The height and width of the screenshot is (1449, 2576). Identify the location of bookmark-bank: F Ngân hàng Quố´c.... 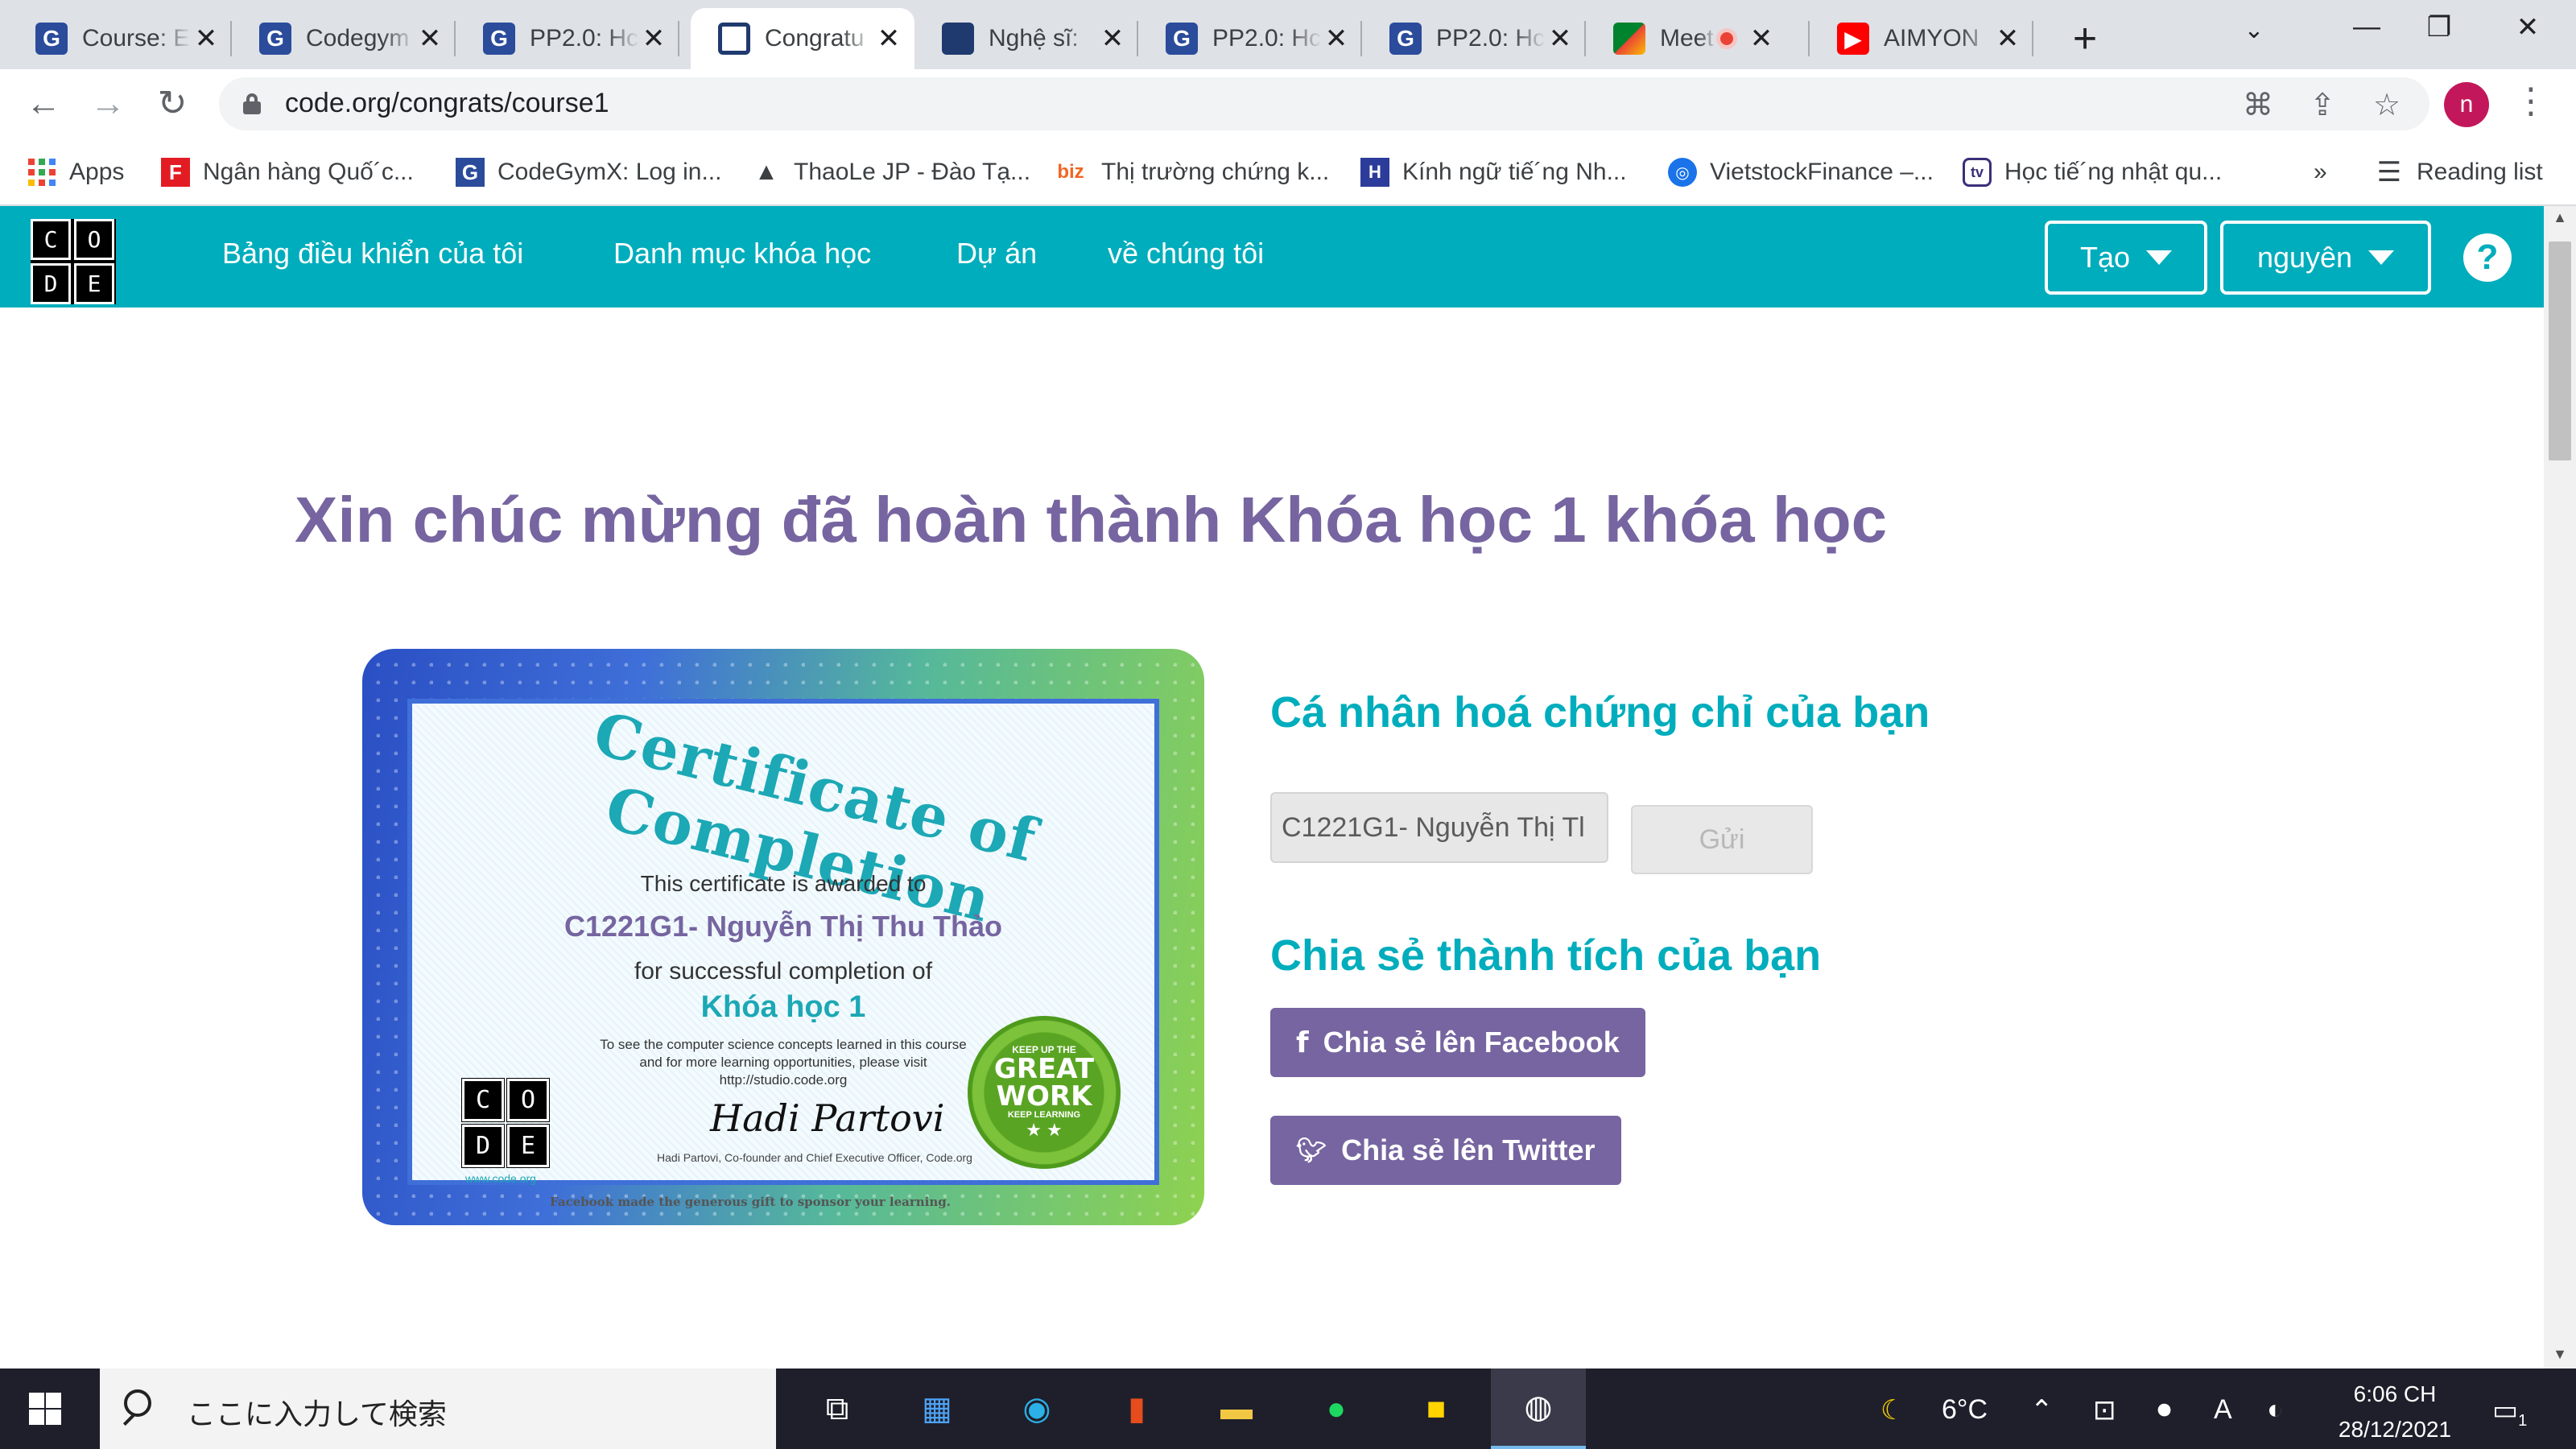
(287, 172).